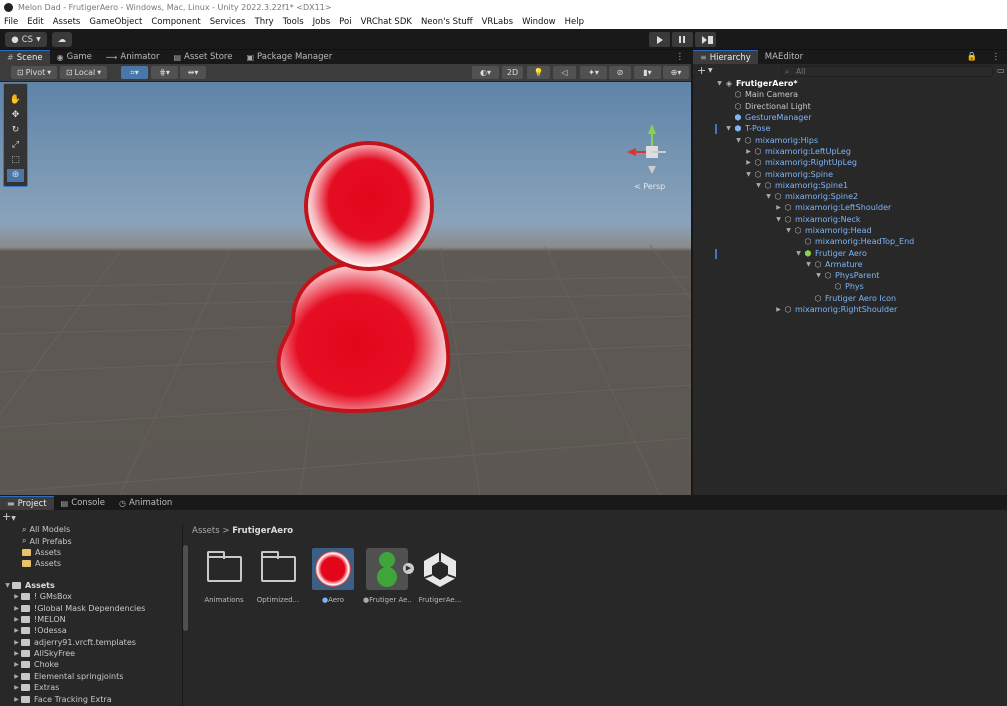 This screenshot has height=706, width=1007. I want to click on hierarchy-row: ▼ ⬢ Frutiger Aero, so click(850, 252).